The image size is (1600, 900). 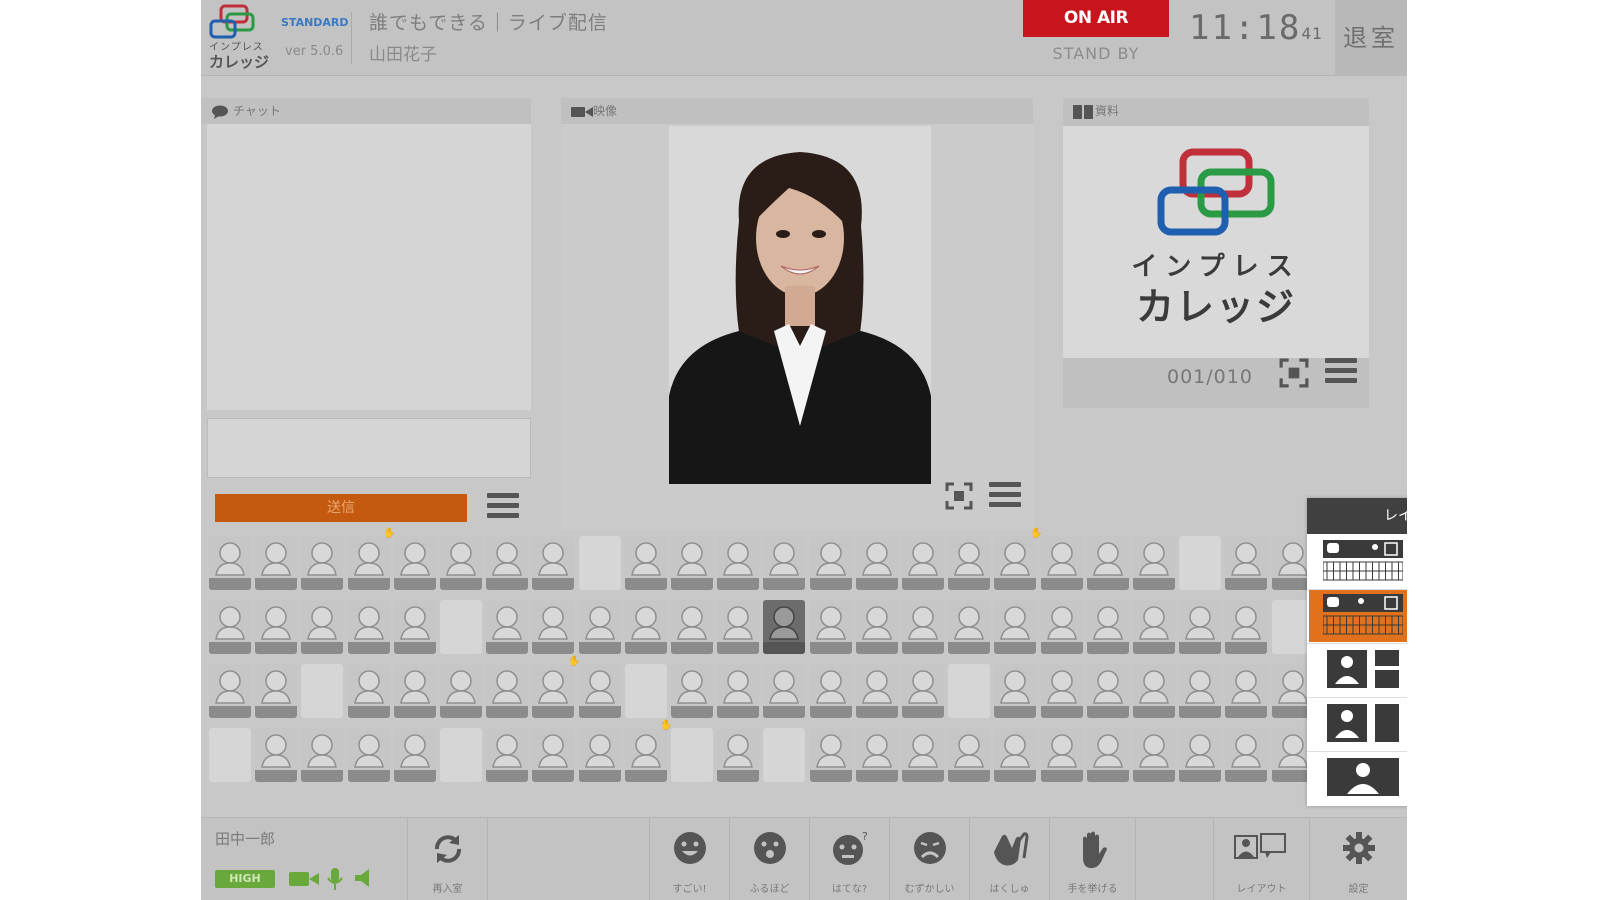 I want to click on video-fullscreen-icon, so click(x=959, y=496).